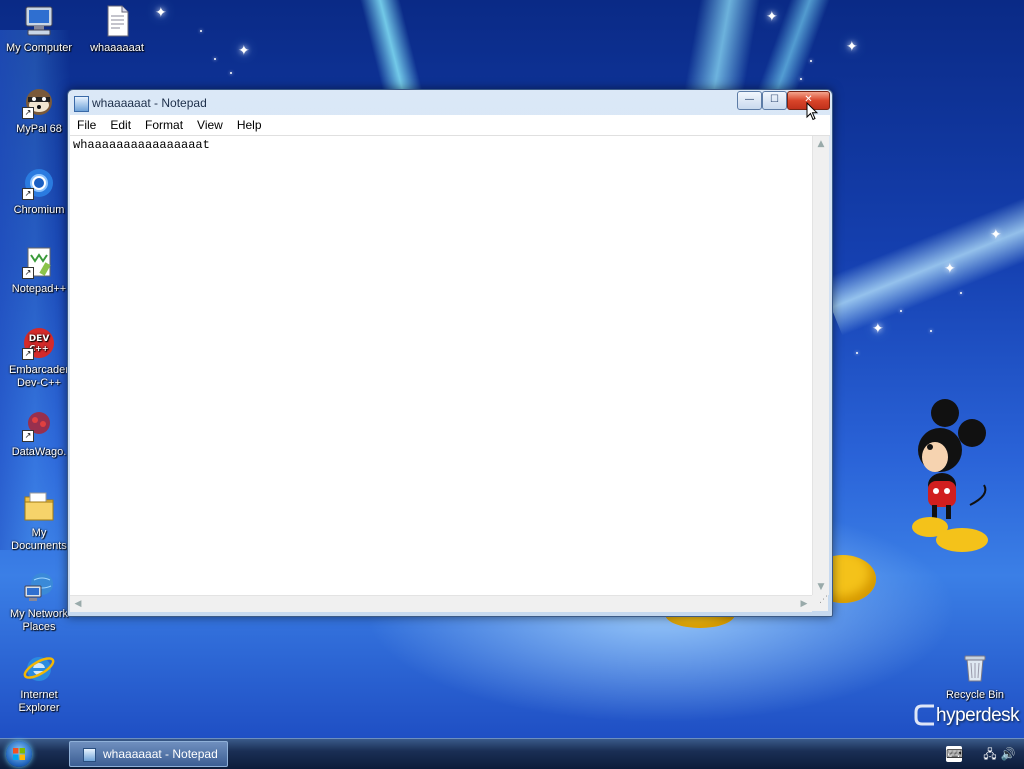 The height and width of the screenshot is (769, 1024). I want to click on desktop-icon-network-places: My Network Places, so click(39, 602).